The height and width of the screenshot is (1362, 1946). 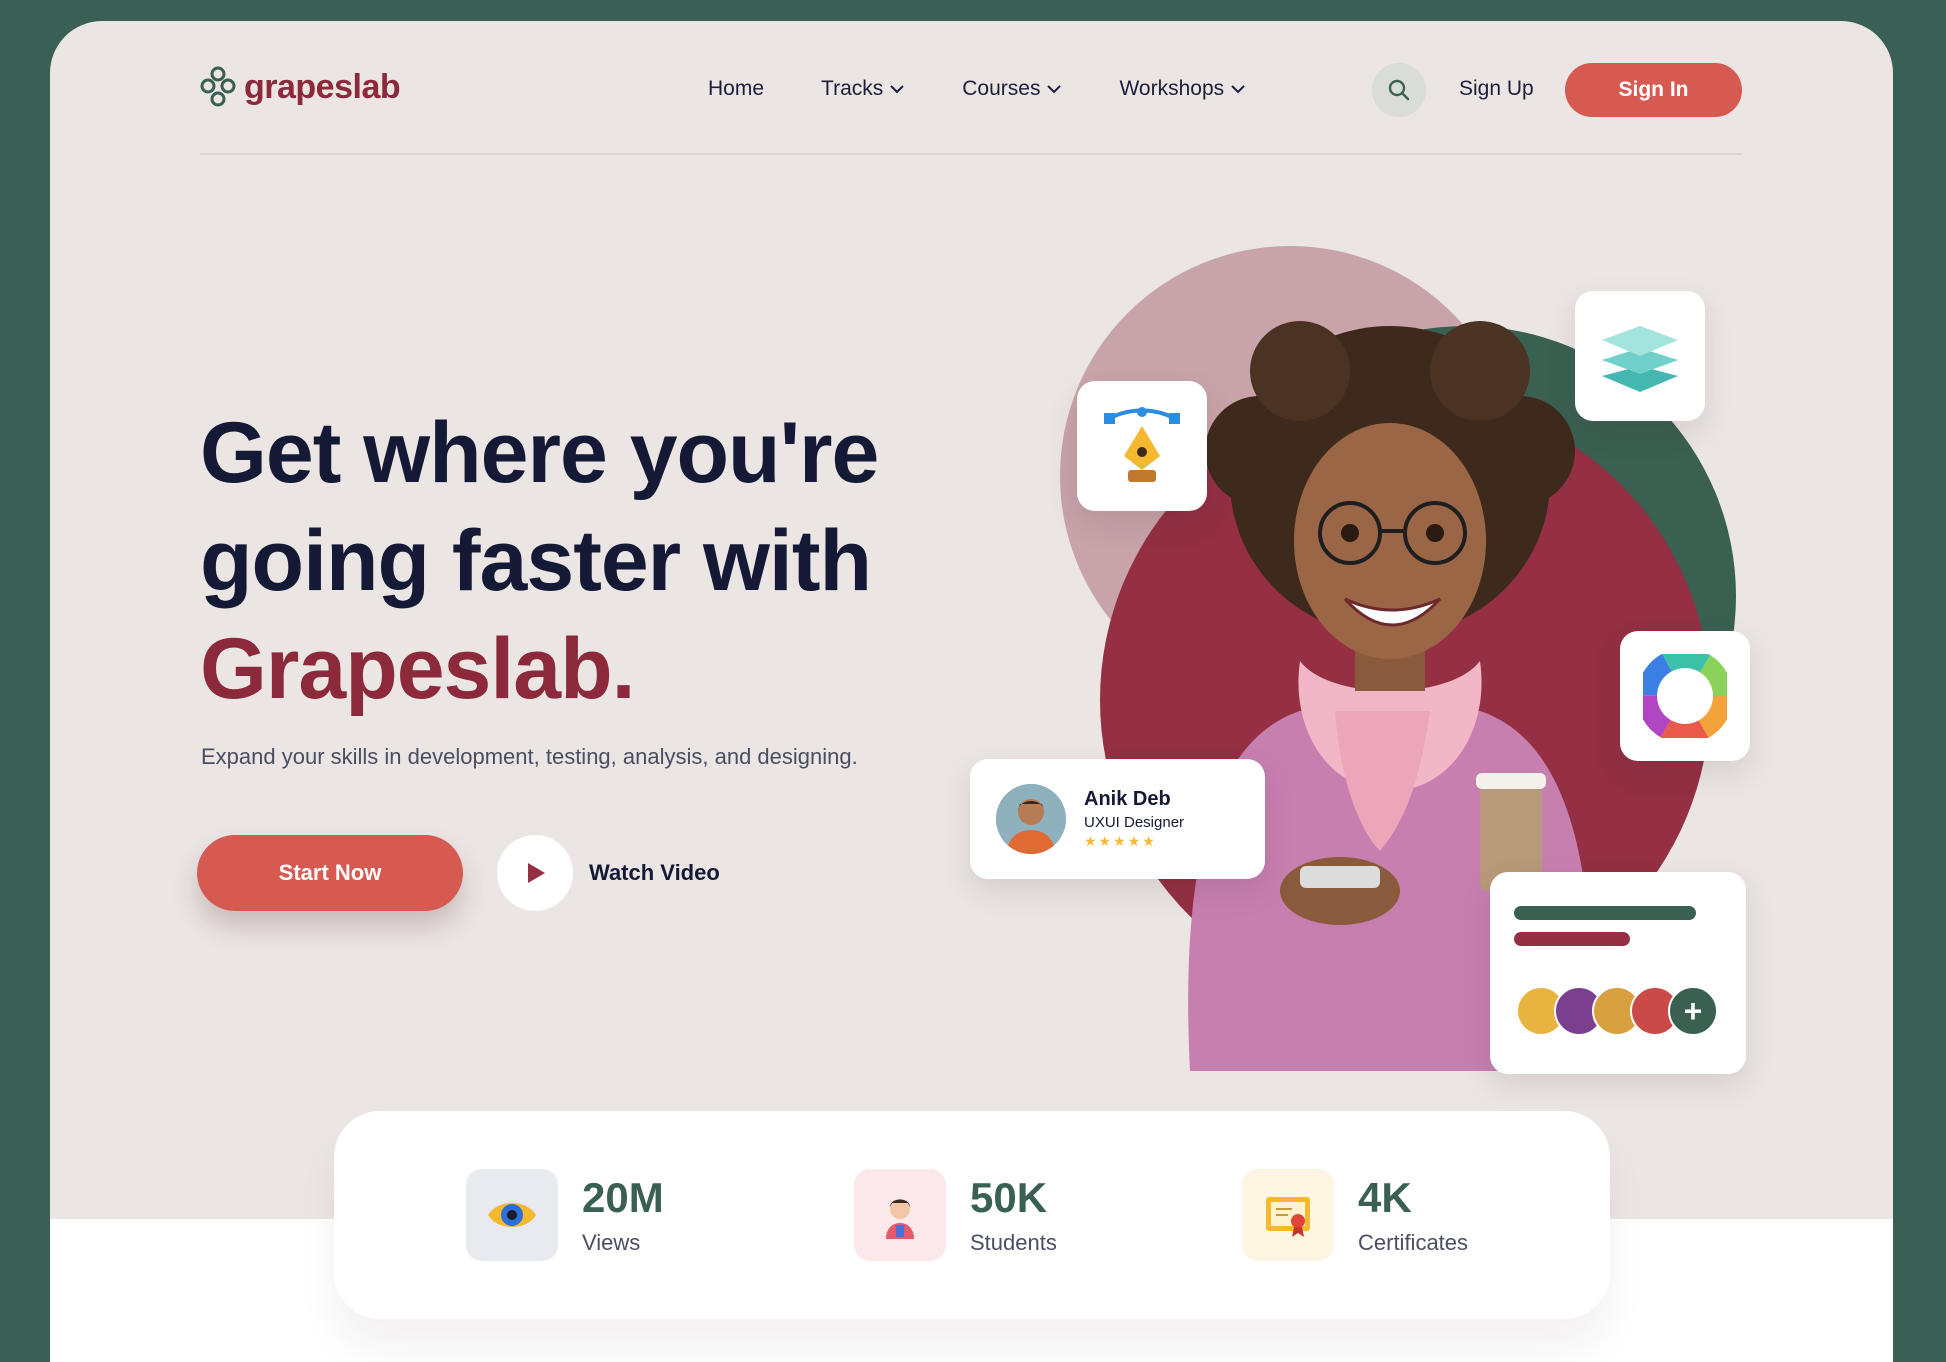 What do you see at coordinates (955, 1215) in the screenshot?
I see `stat-students: 50K Students` at bounding box center [955, 1215].